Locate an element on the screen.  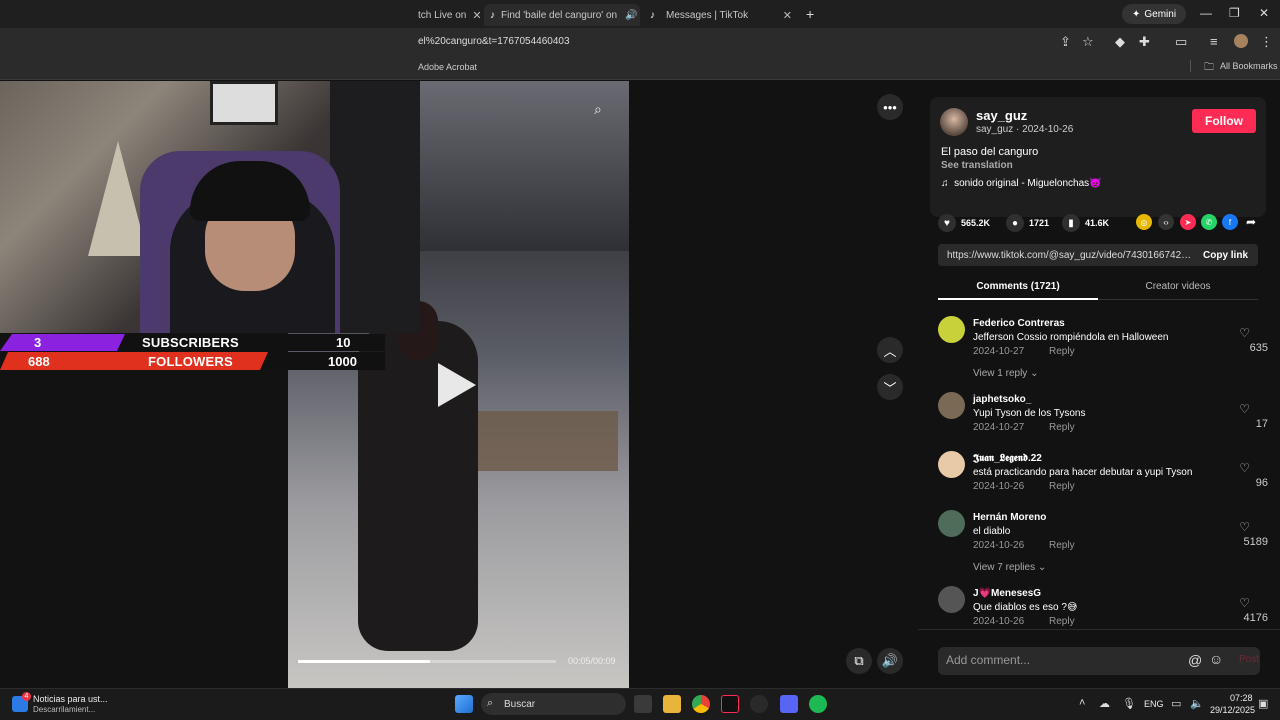
media-controls-icon: ≡ is located at coordinates (1214, 41).